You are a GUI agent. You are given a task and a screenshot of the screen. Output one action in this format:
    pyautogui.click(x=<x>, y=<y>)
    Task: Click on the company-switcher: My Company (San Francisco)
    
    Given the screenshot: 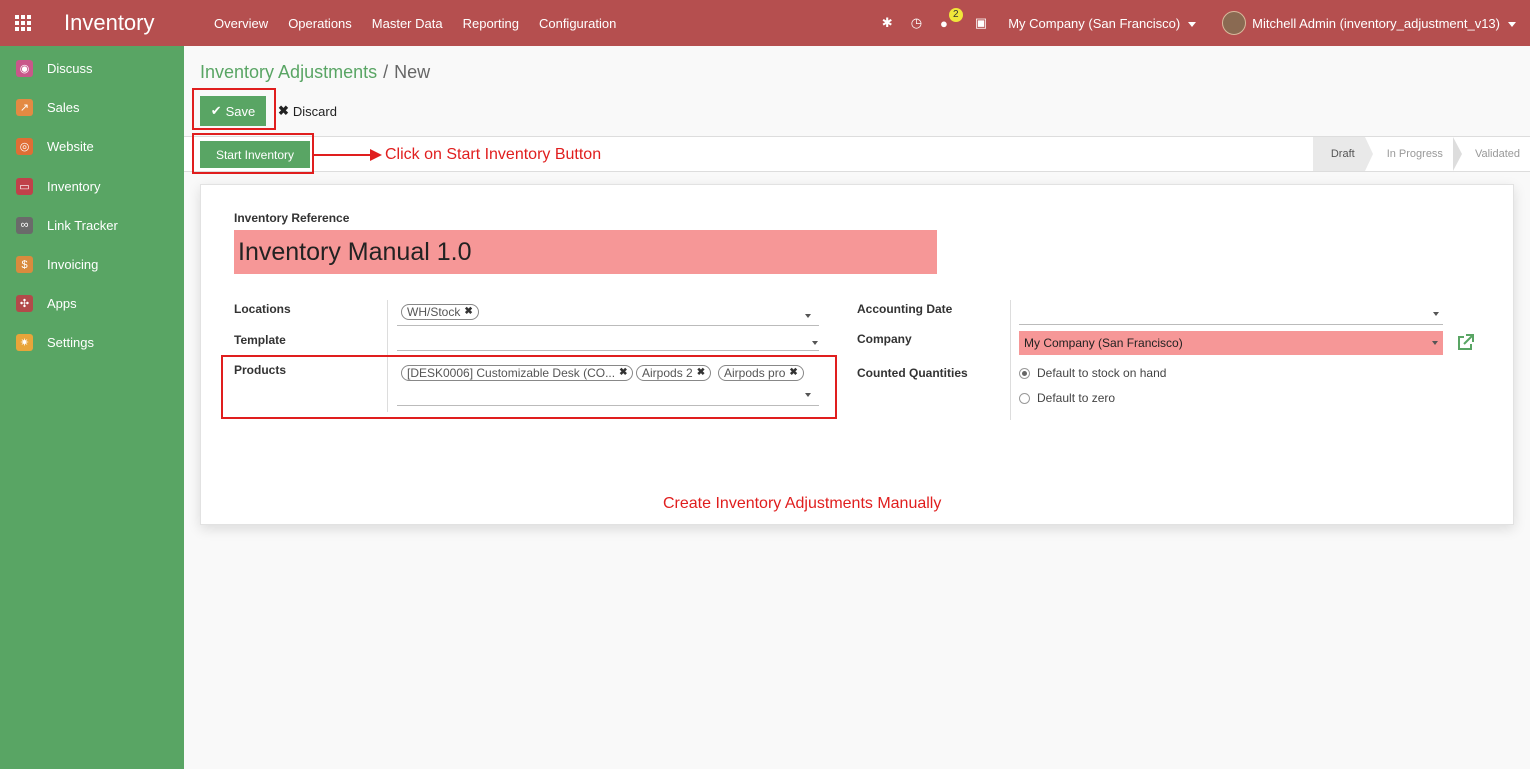 What is the action you would take?
    pyautogui.click(x=1102, y=23)
    